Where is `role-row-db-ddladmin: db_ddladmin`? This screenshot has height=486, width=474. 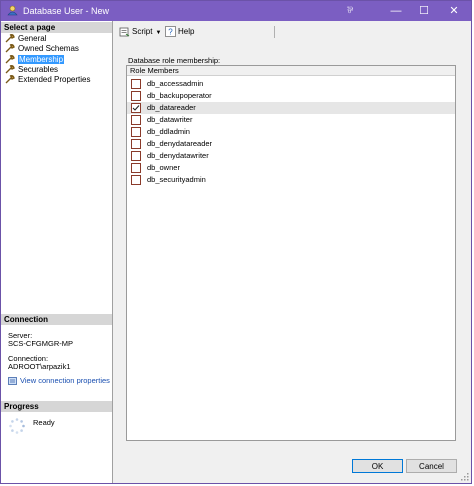
role-row-db-ddladmin: db_ddladmin is located at coordinates (291, 132).